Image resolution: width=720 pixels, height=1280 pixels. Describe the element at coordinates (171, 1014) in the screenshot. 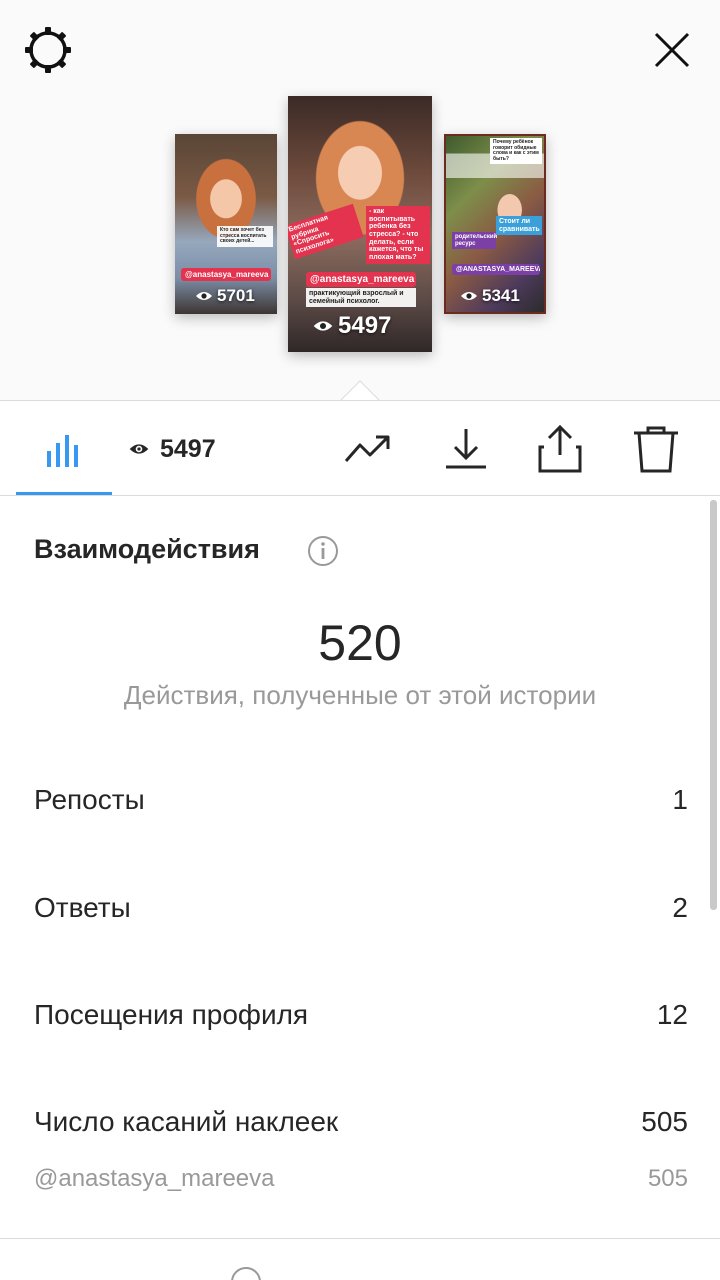

I see `stat-label: Посещения профиля` at that location.